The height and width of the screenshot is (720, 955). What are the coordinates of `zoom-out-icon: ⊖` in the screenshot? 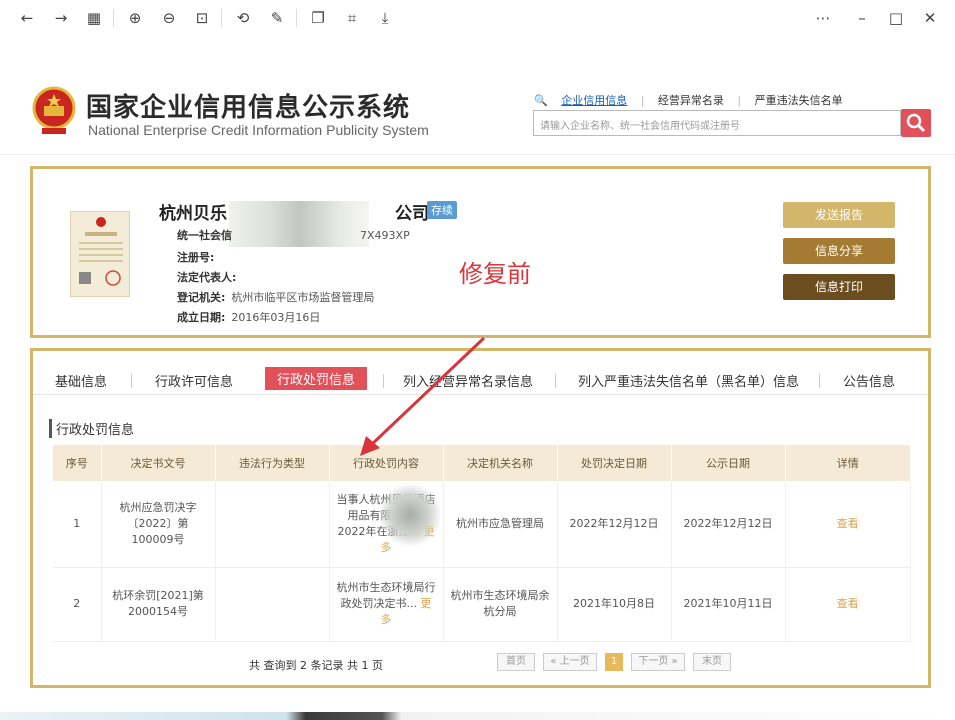 It's located at (169, 18).